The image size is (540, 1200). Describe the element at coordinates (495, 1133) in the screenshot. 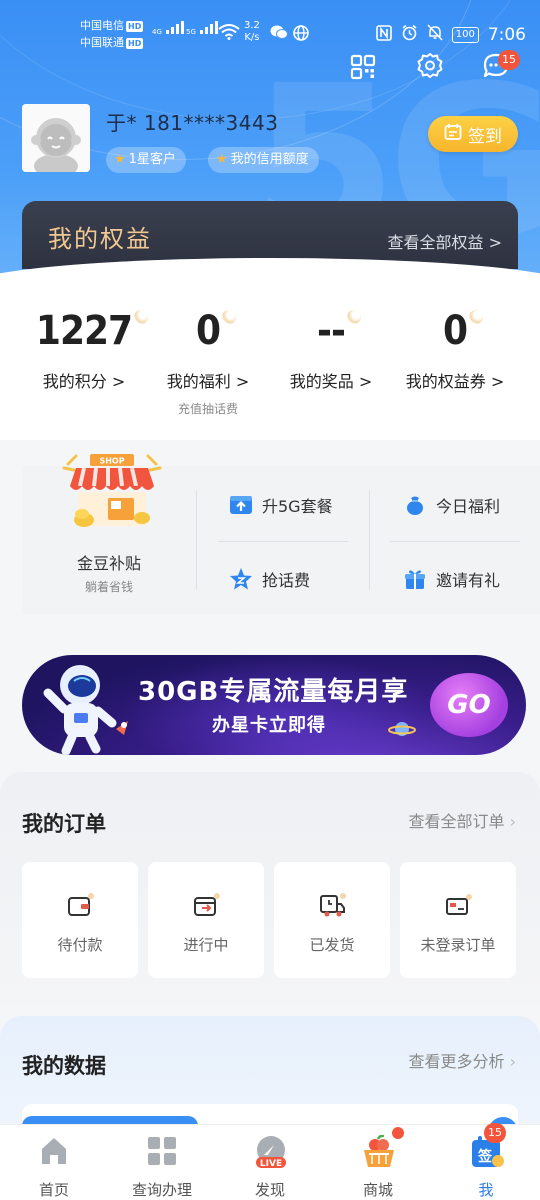

I see `me-badge: 15` at that location.